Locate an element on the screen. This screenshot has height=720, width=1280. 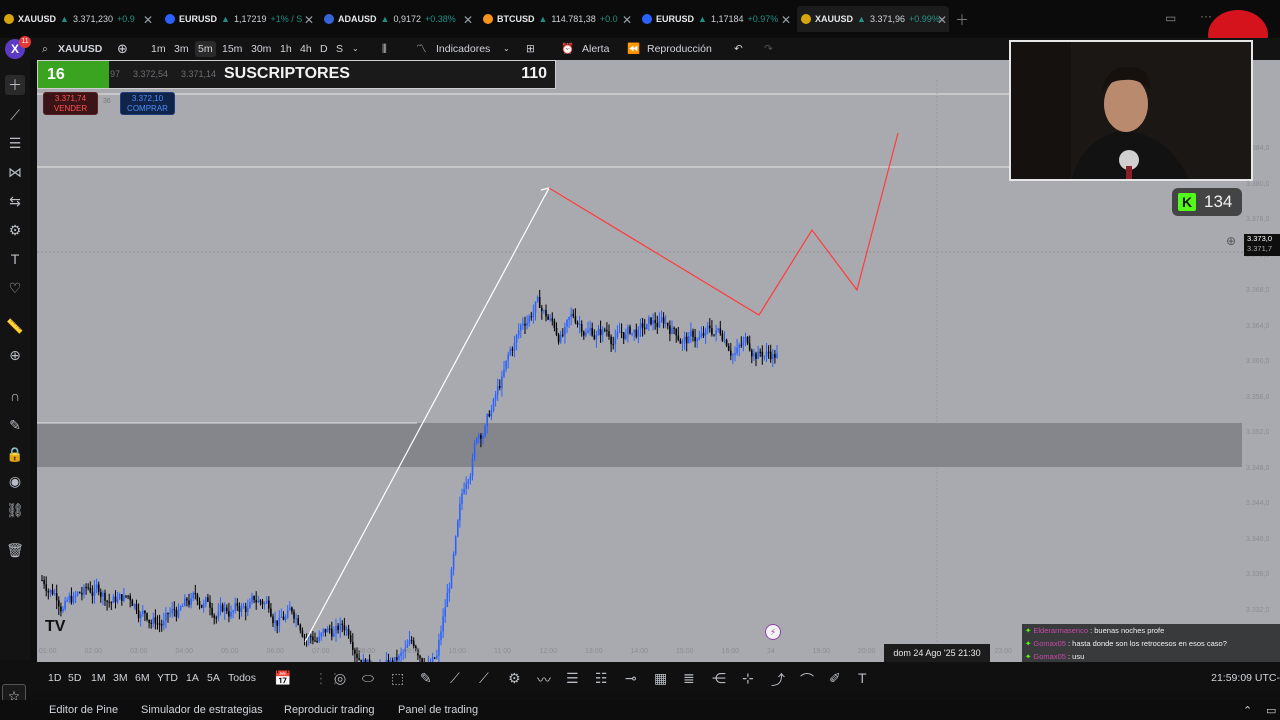
crosshair-icon: ＋ is located at coordinates (15, 85).